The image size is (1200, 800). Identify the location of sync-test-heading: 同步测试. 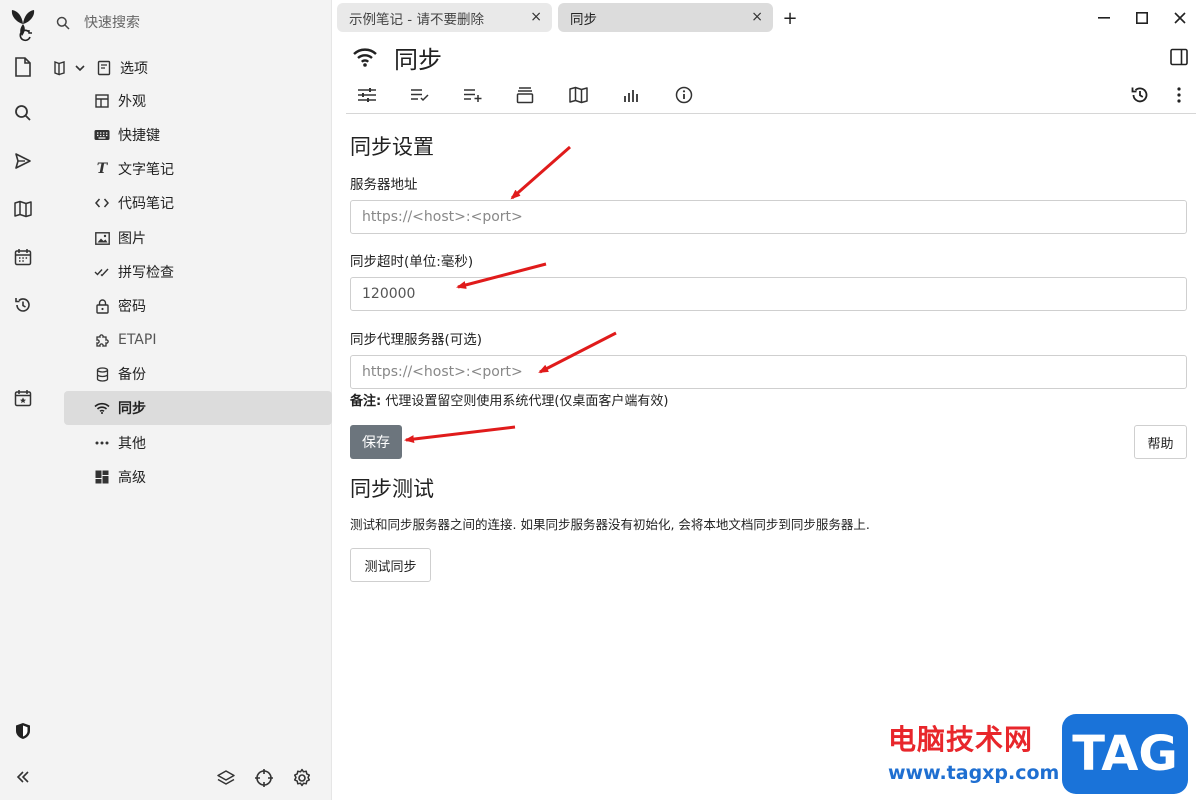
(392, 489).